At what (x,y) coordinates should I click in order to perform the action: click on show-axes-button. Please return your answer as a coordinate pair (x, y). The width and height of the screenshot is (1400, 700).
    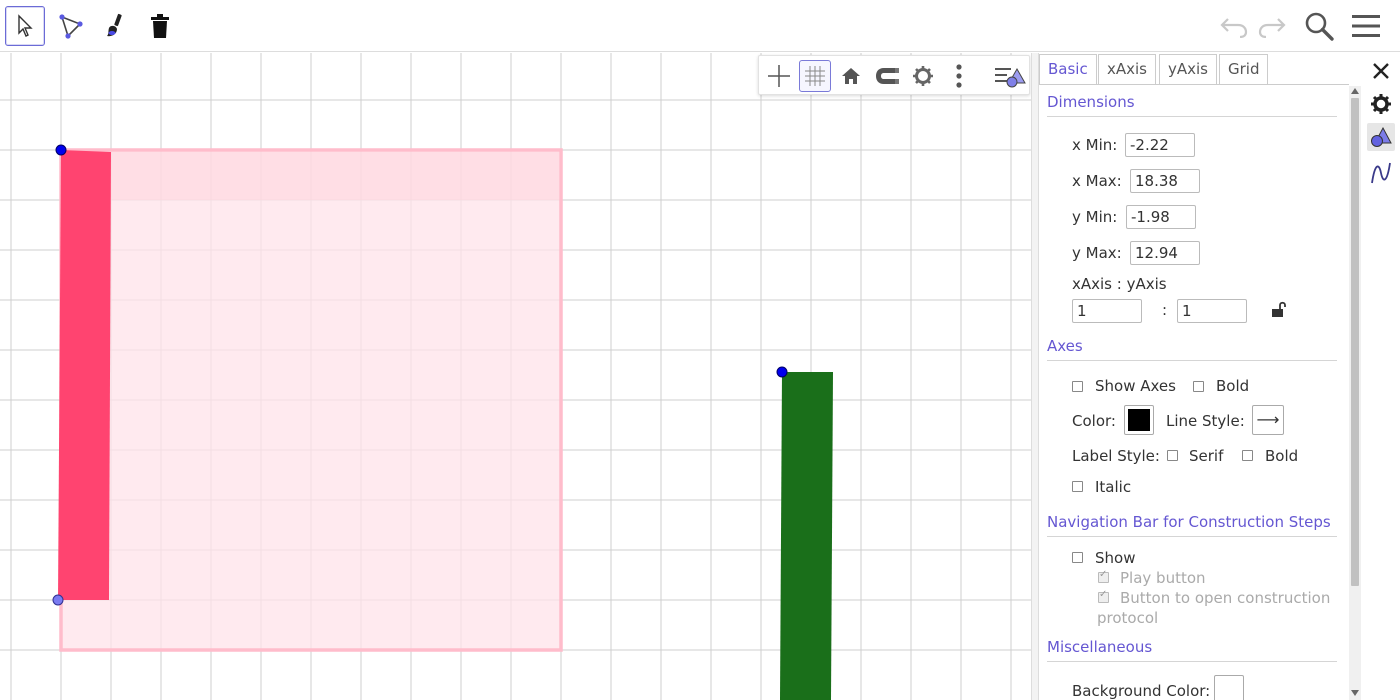
    Looking at the image, I should click on (779, 76).